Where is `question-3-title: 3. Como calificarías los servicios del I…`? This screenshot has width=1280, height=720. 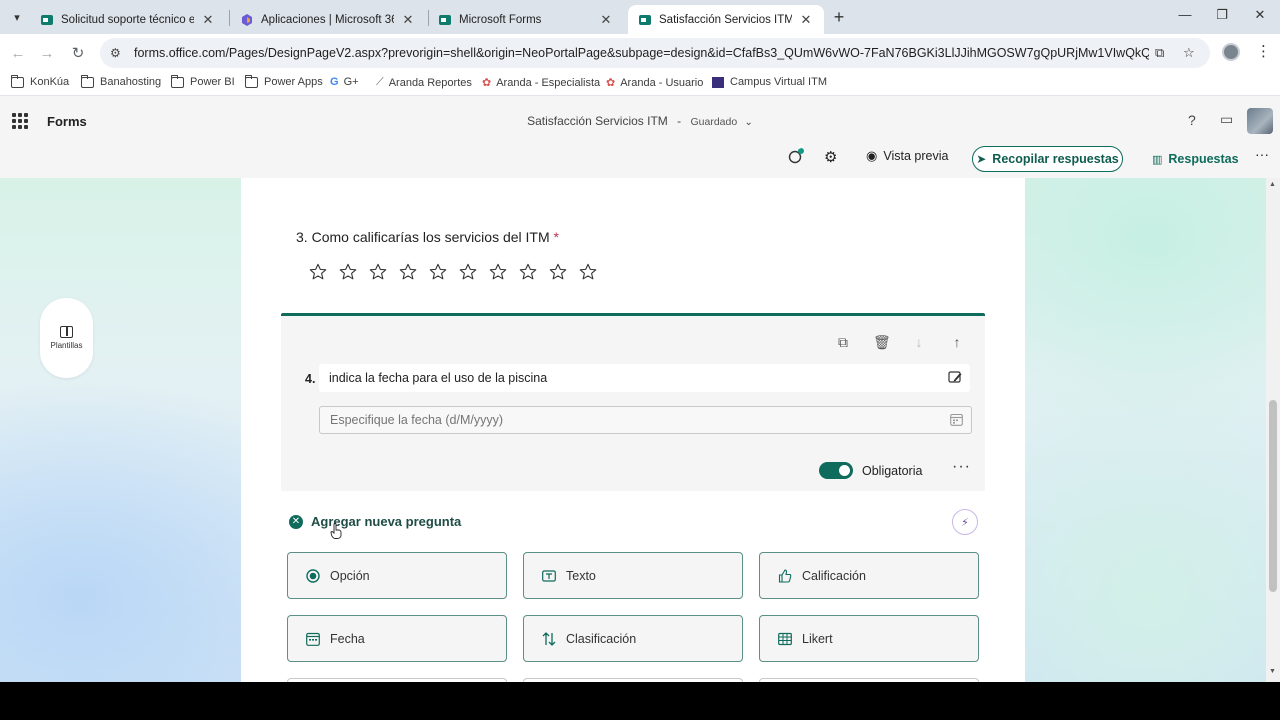
question-3-title: 3. Como calificarías los servicios del I… is located at coordinates (427, 237).